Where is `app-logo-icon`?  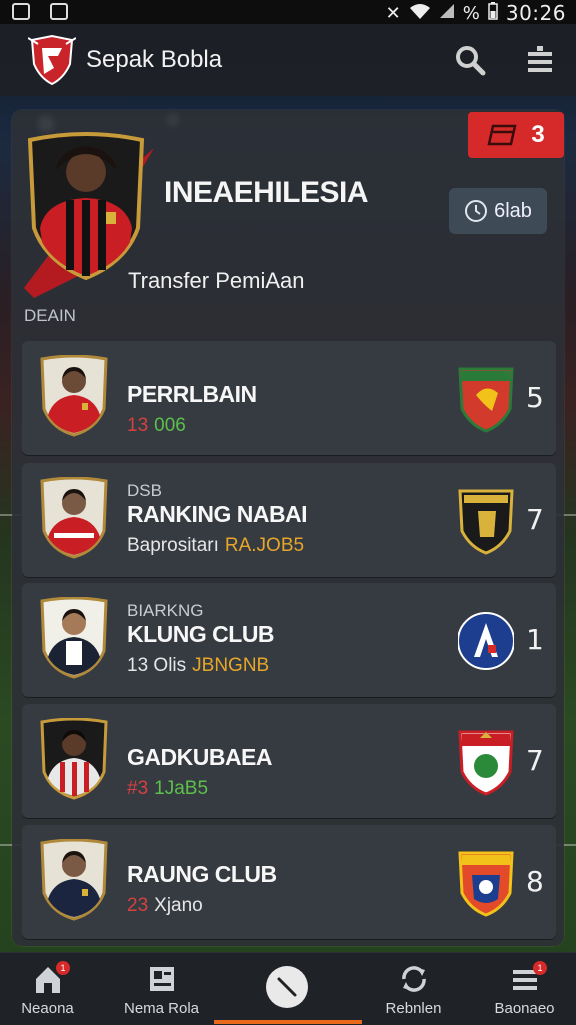 app-logo-icon is located at coordinates (52, 60).